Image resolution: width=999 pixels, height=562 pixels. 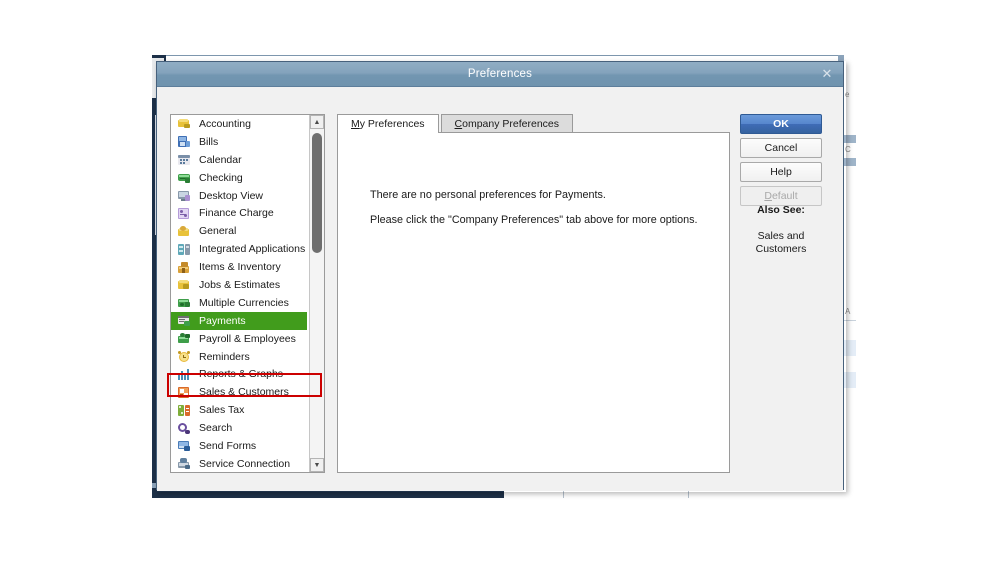 I want to click on default-button: Default, so click(x=781, y=196).